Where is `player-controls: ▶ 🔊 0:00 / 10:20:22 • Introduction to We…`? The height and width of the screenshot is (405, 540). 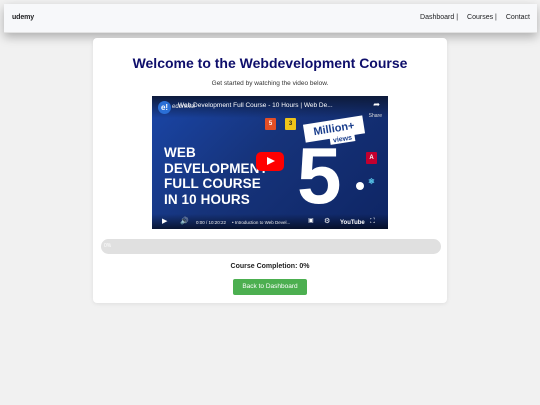 player-controls: ▶ 🔊 0:00 / 10:20:22 • Introduction to We… is located at coordinates (270, 221).